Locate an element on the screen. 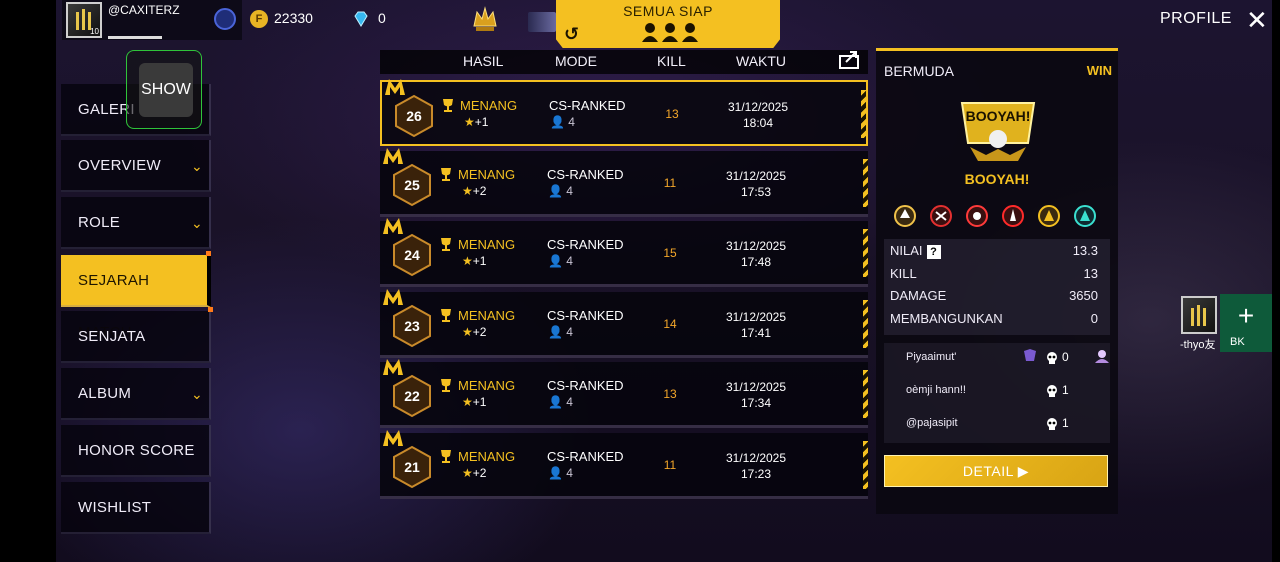  match-row: 22 MENANG ★+1 CS-RANKED 👤 4 13 31/12/2025 17:34 is located at coordinates (624, 393).